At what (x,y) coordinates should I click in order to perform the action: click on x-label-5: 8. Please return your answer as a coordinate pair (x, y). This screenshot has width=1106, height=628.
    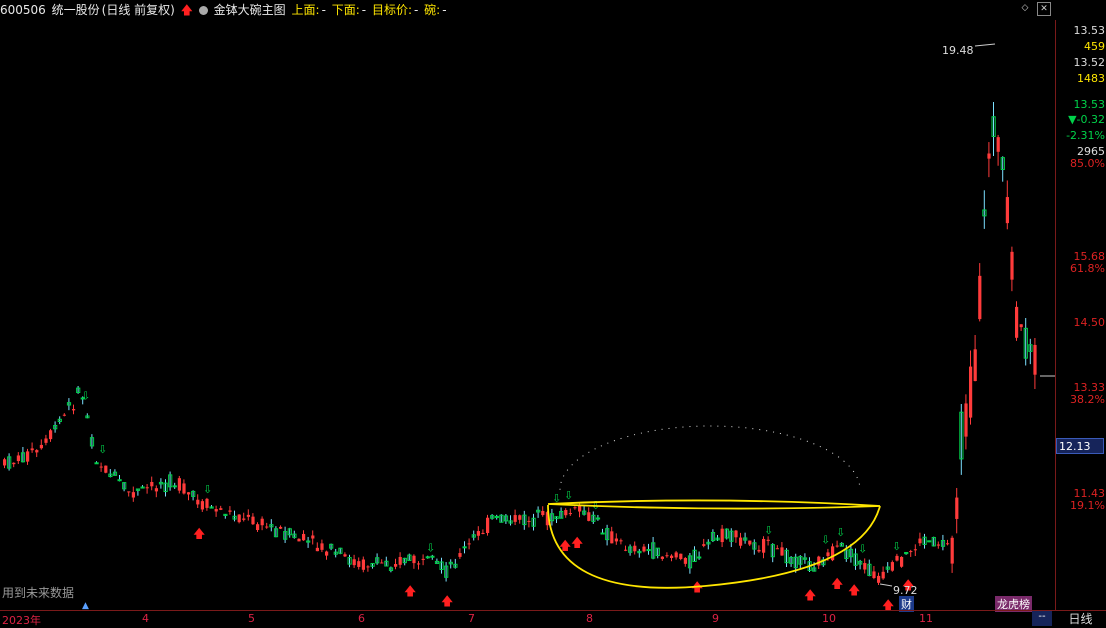
    Looking at the image, I should click on (589, 618).